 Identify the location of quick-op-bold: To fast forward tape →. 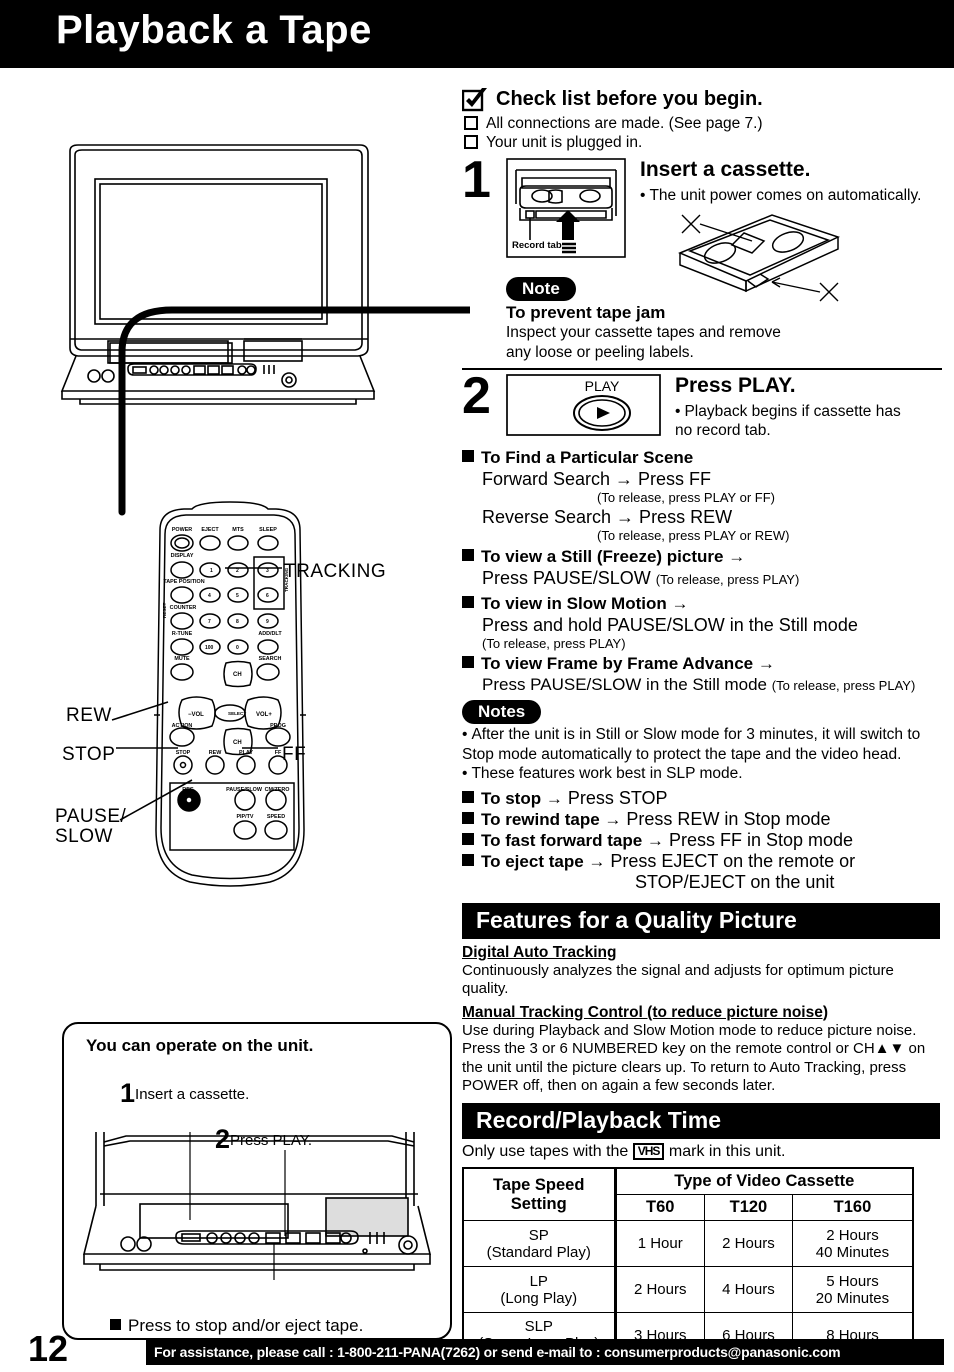
(572, 840).